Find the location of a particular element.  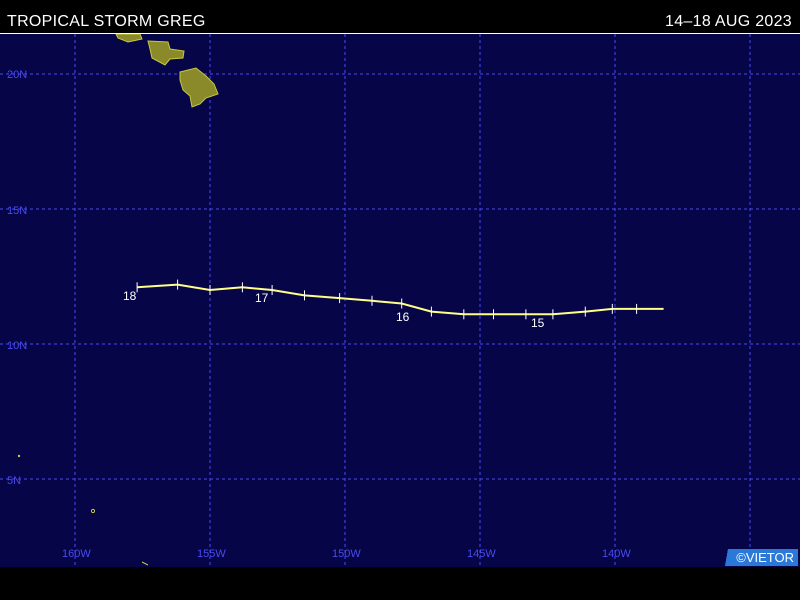

credit-badge: ©VIETOR is located at coordinates (758, 557).